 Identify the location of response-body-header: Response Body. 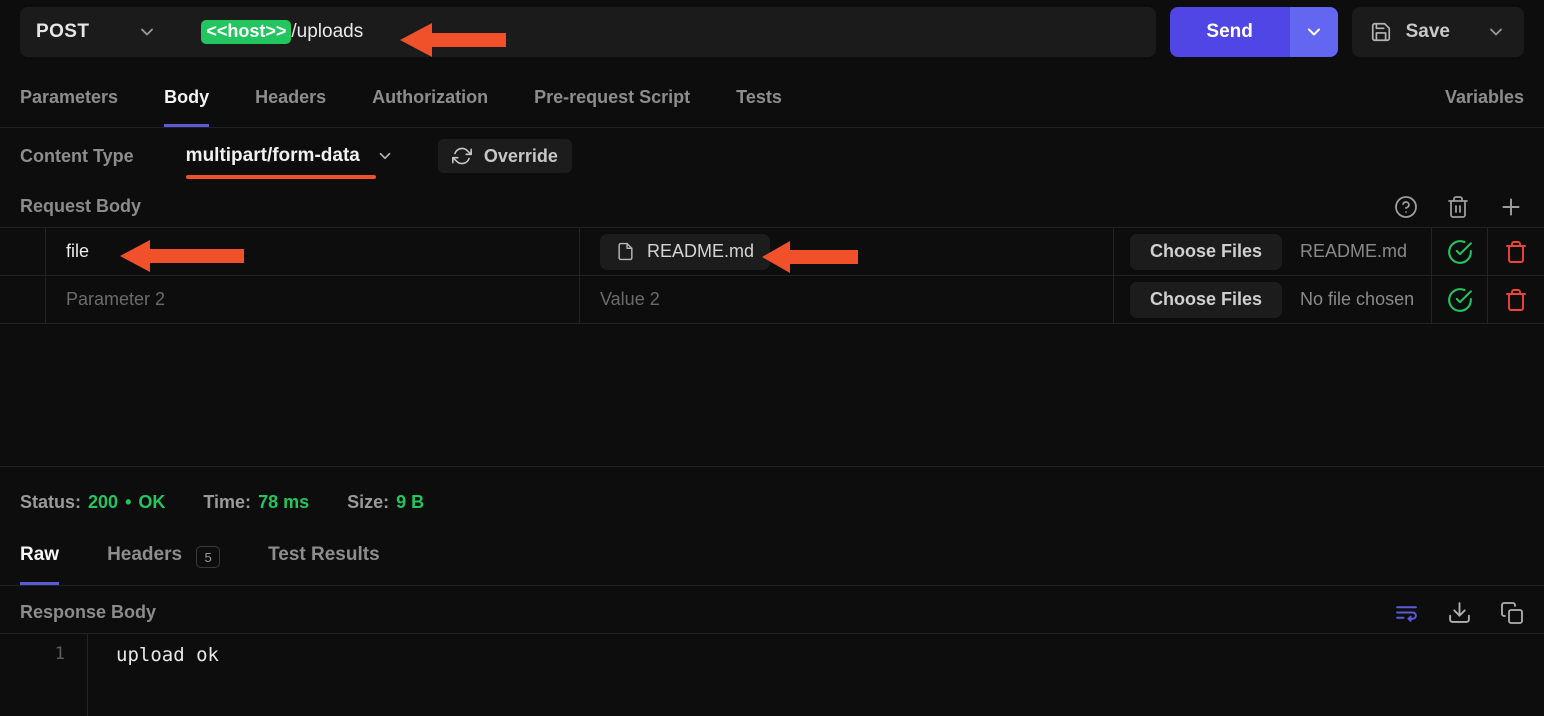
(772, 613).